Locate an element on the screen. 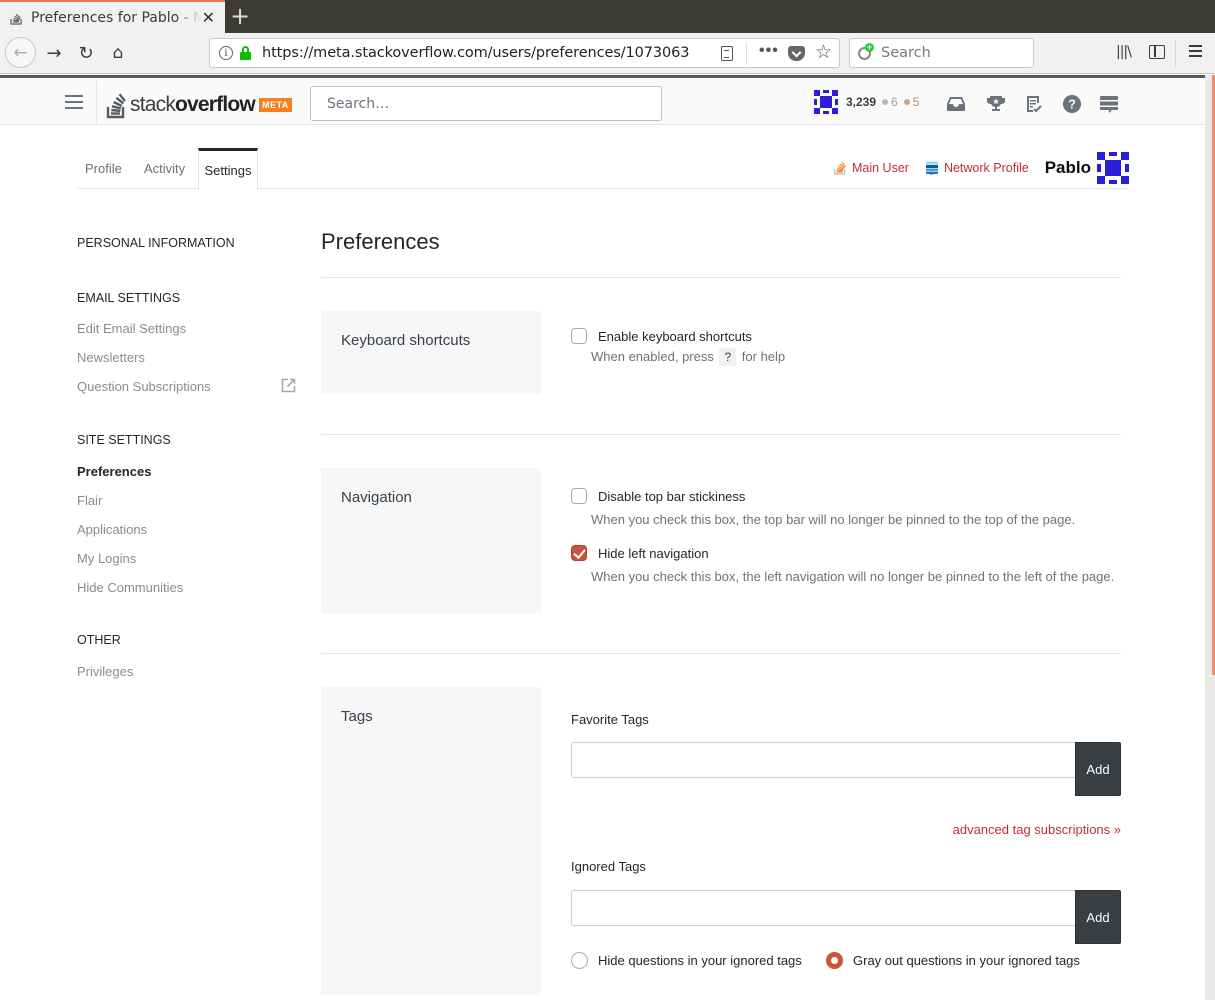 Image resolution: width=1215 pixels, height=1000 pixels. section-label-navigation: Navigation is located at coordinates (376, 497).